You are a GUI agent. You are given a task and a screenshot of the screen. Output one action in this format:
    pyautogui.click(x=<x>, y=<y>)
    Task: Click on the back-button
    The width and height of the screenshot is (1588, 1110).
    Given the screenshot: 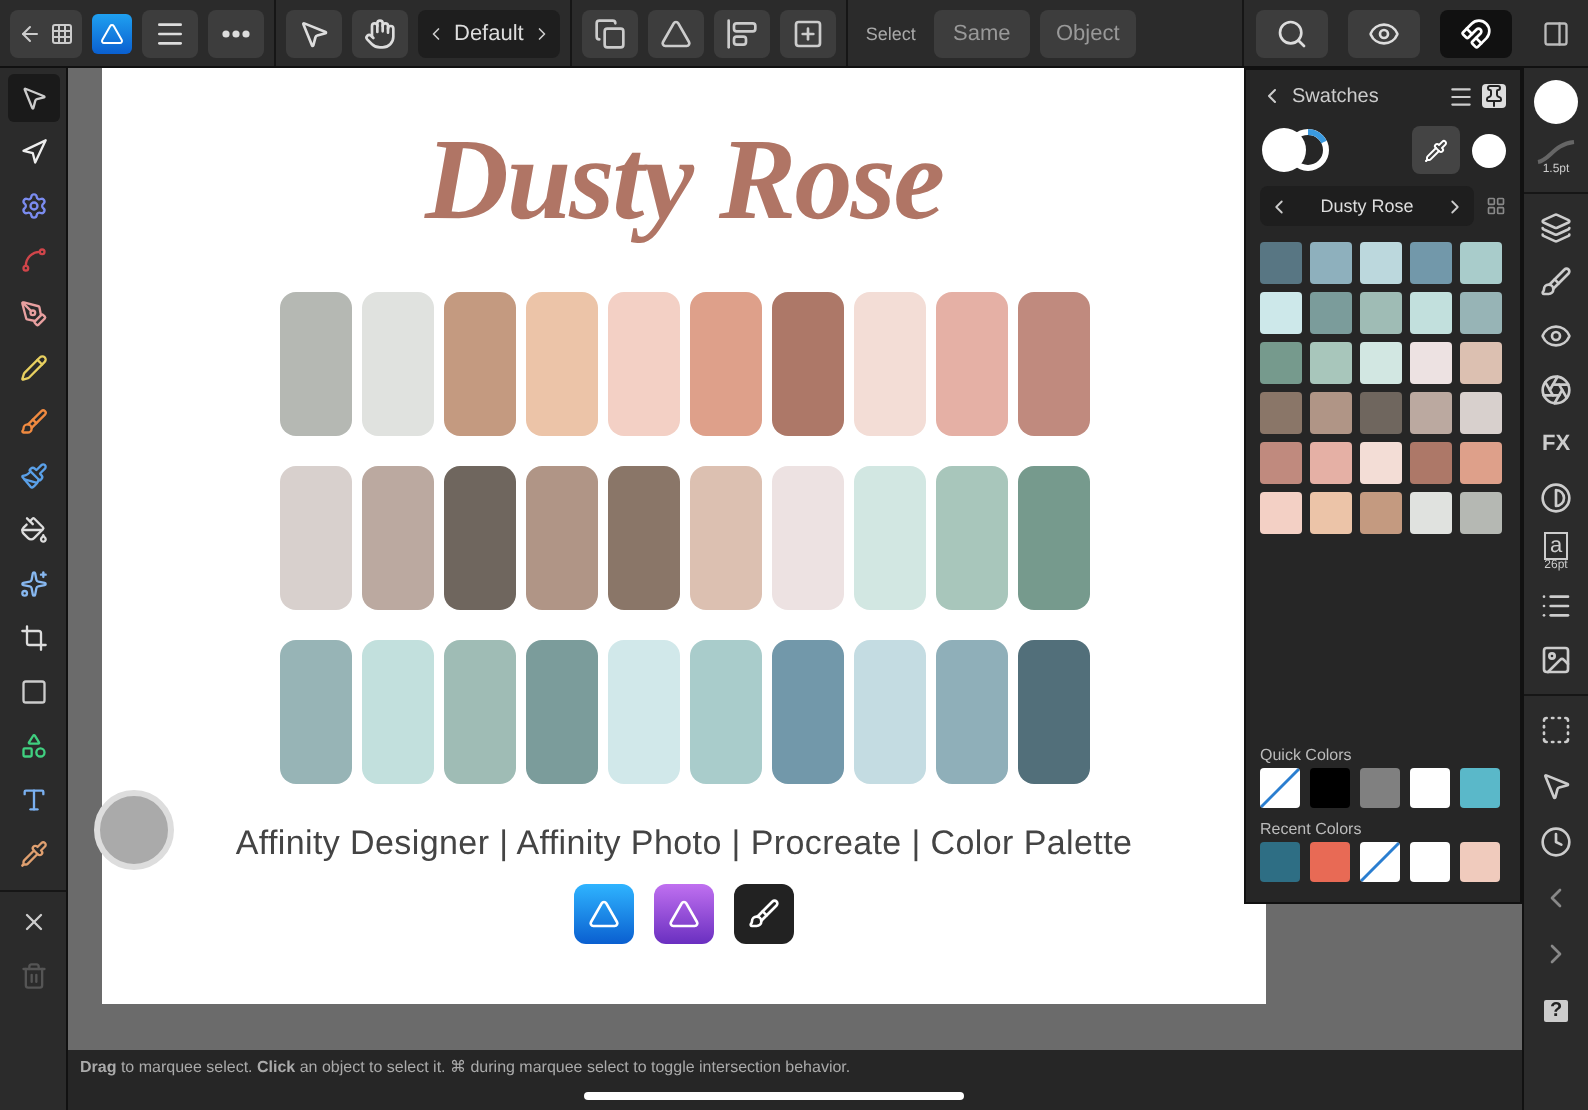 What is the action you would take?
    pyautogui.click(x=46, y=33)
    